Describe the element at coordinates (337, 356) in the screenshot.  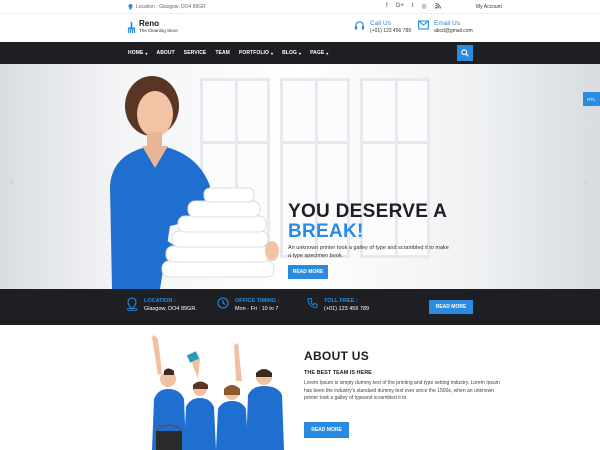
I see `about-title: ABOUT US` at that location.